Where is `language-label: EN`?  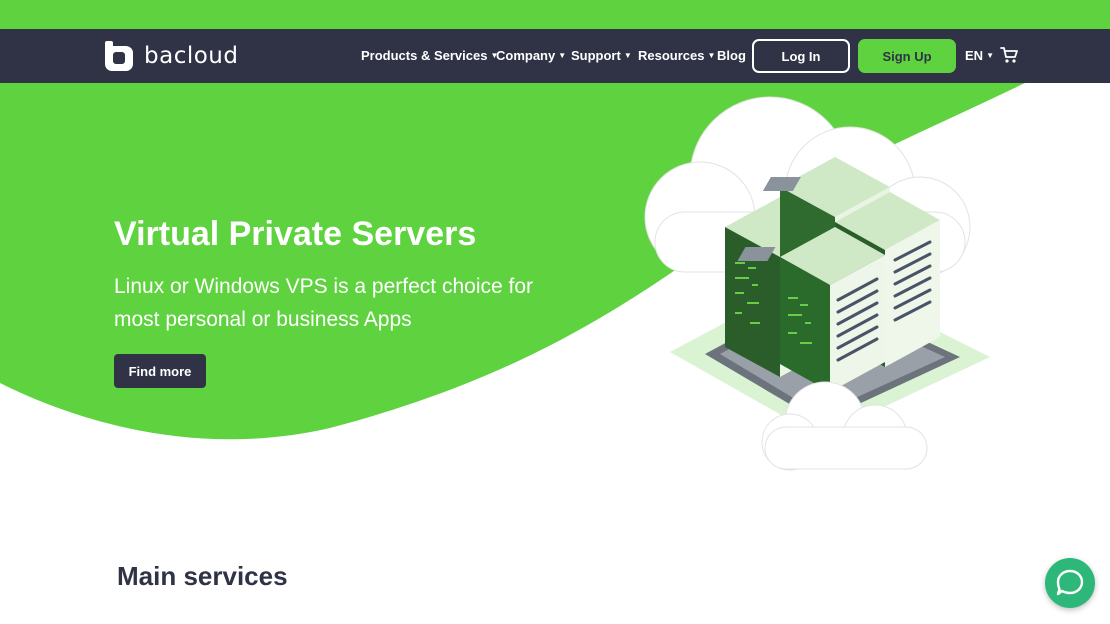 language-label: EN is located at coordinates (974, 55).